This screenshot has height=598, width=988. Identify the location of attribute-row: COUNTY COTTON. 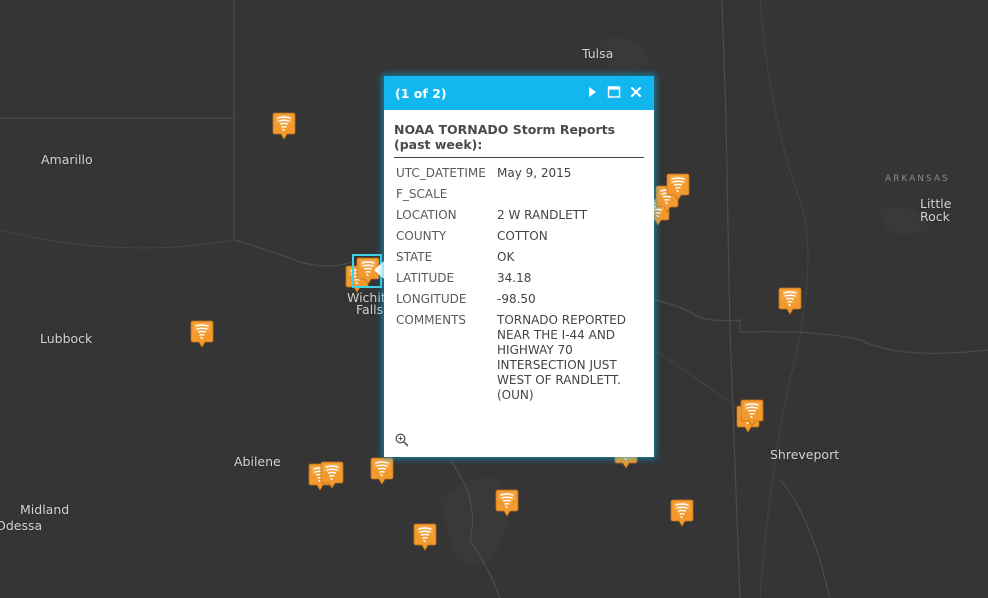
(519, 239).